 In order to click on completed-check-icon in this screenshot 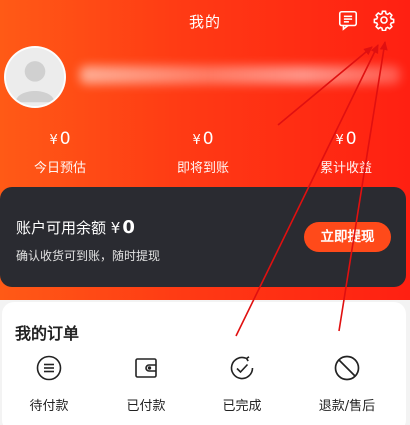, I will do `click(242, 368)`.